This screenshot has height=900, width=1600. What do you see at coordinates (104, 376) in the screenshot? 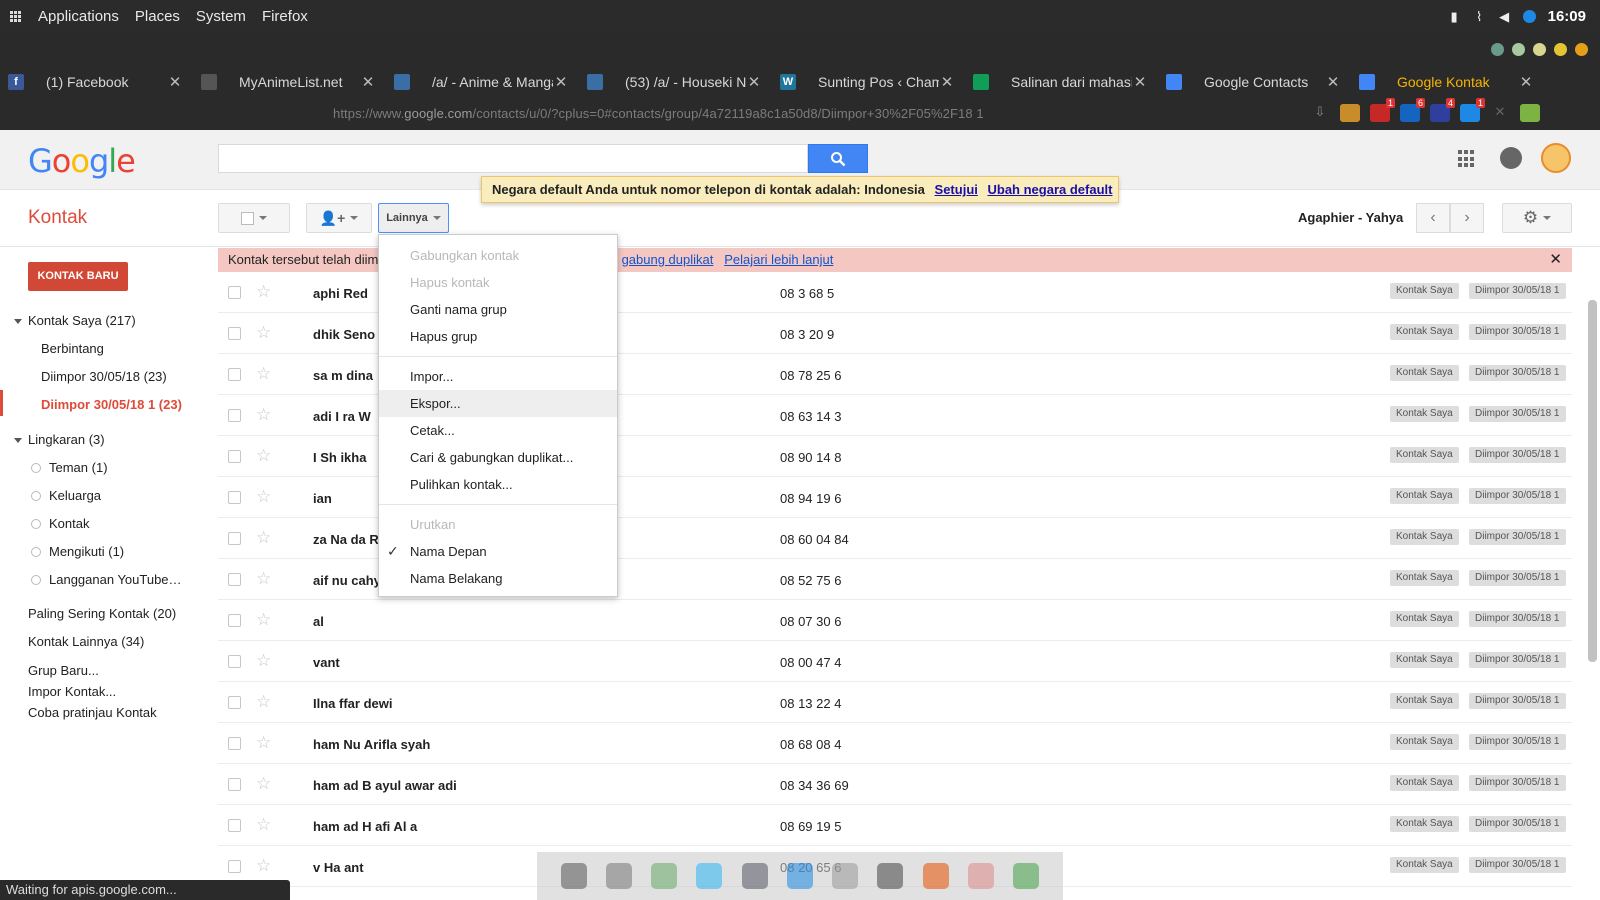
I see `nav-imported-1: Diimpor 30/05/18 (23)` at bounding box center [104, 376].